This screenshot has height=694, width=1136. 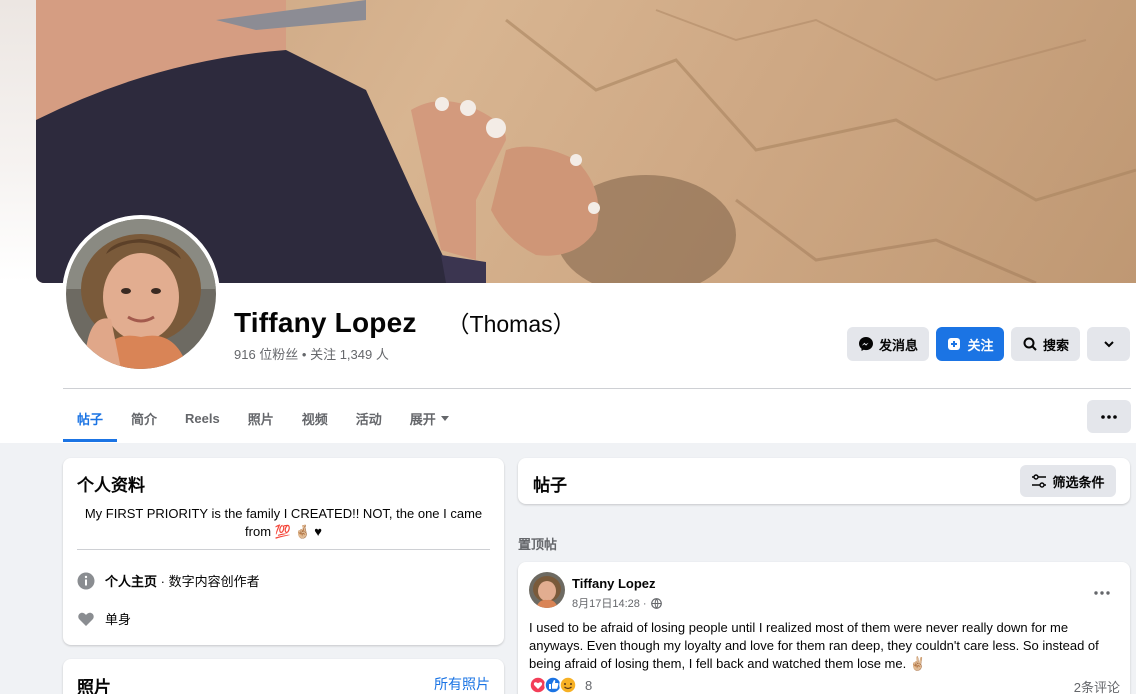 I want to click on follow-button-label: 关注, so click(x=980, y=345).